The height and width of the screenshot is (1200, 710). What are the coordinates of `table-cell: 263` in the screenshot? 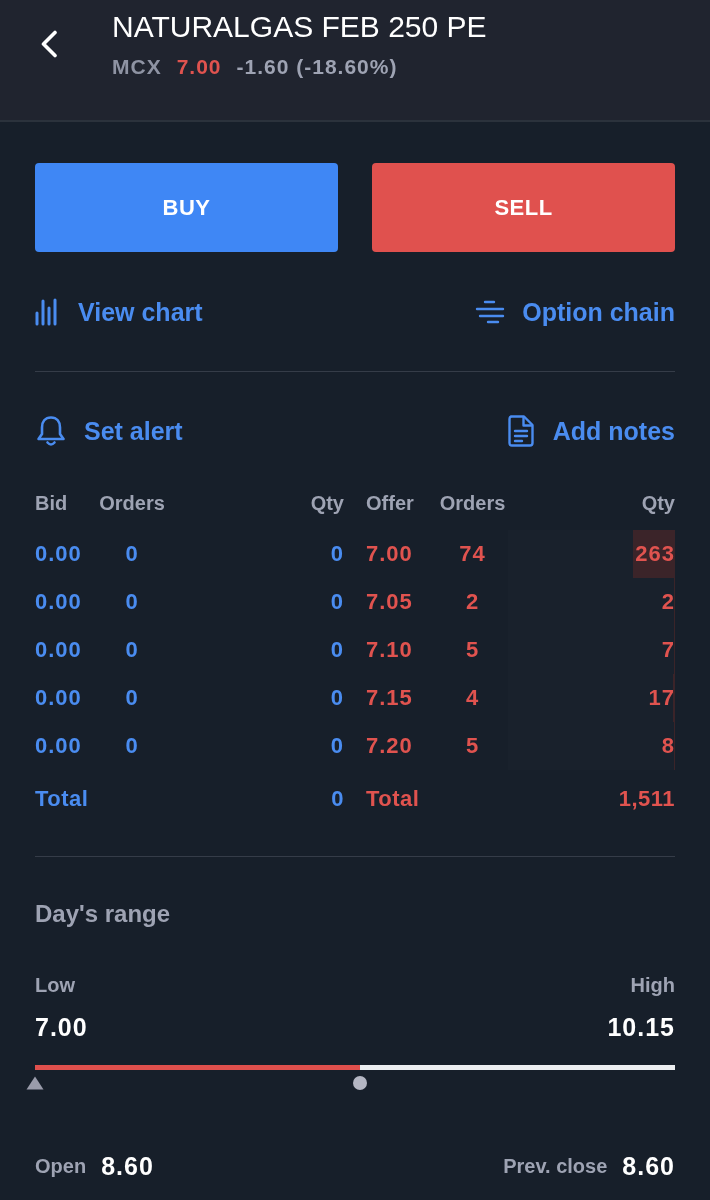 It's located at (655, 554).